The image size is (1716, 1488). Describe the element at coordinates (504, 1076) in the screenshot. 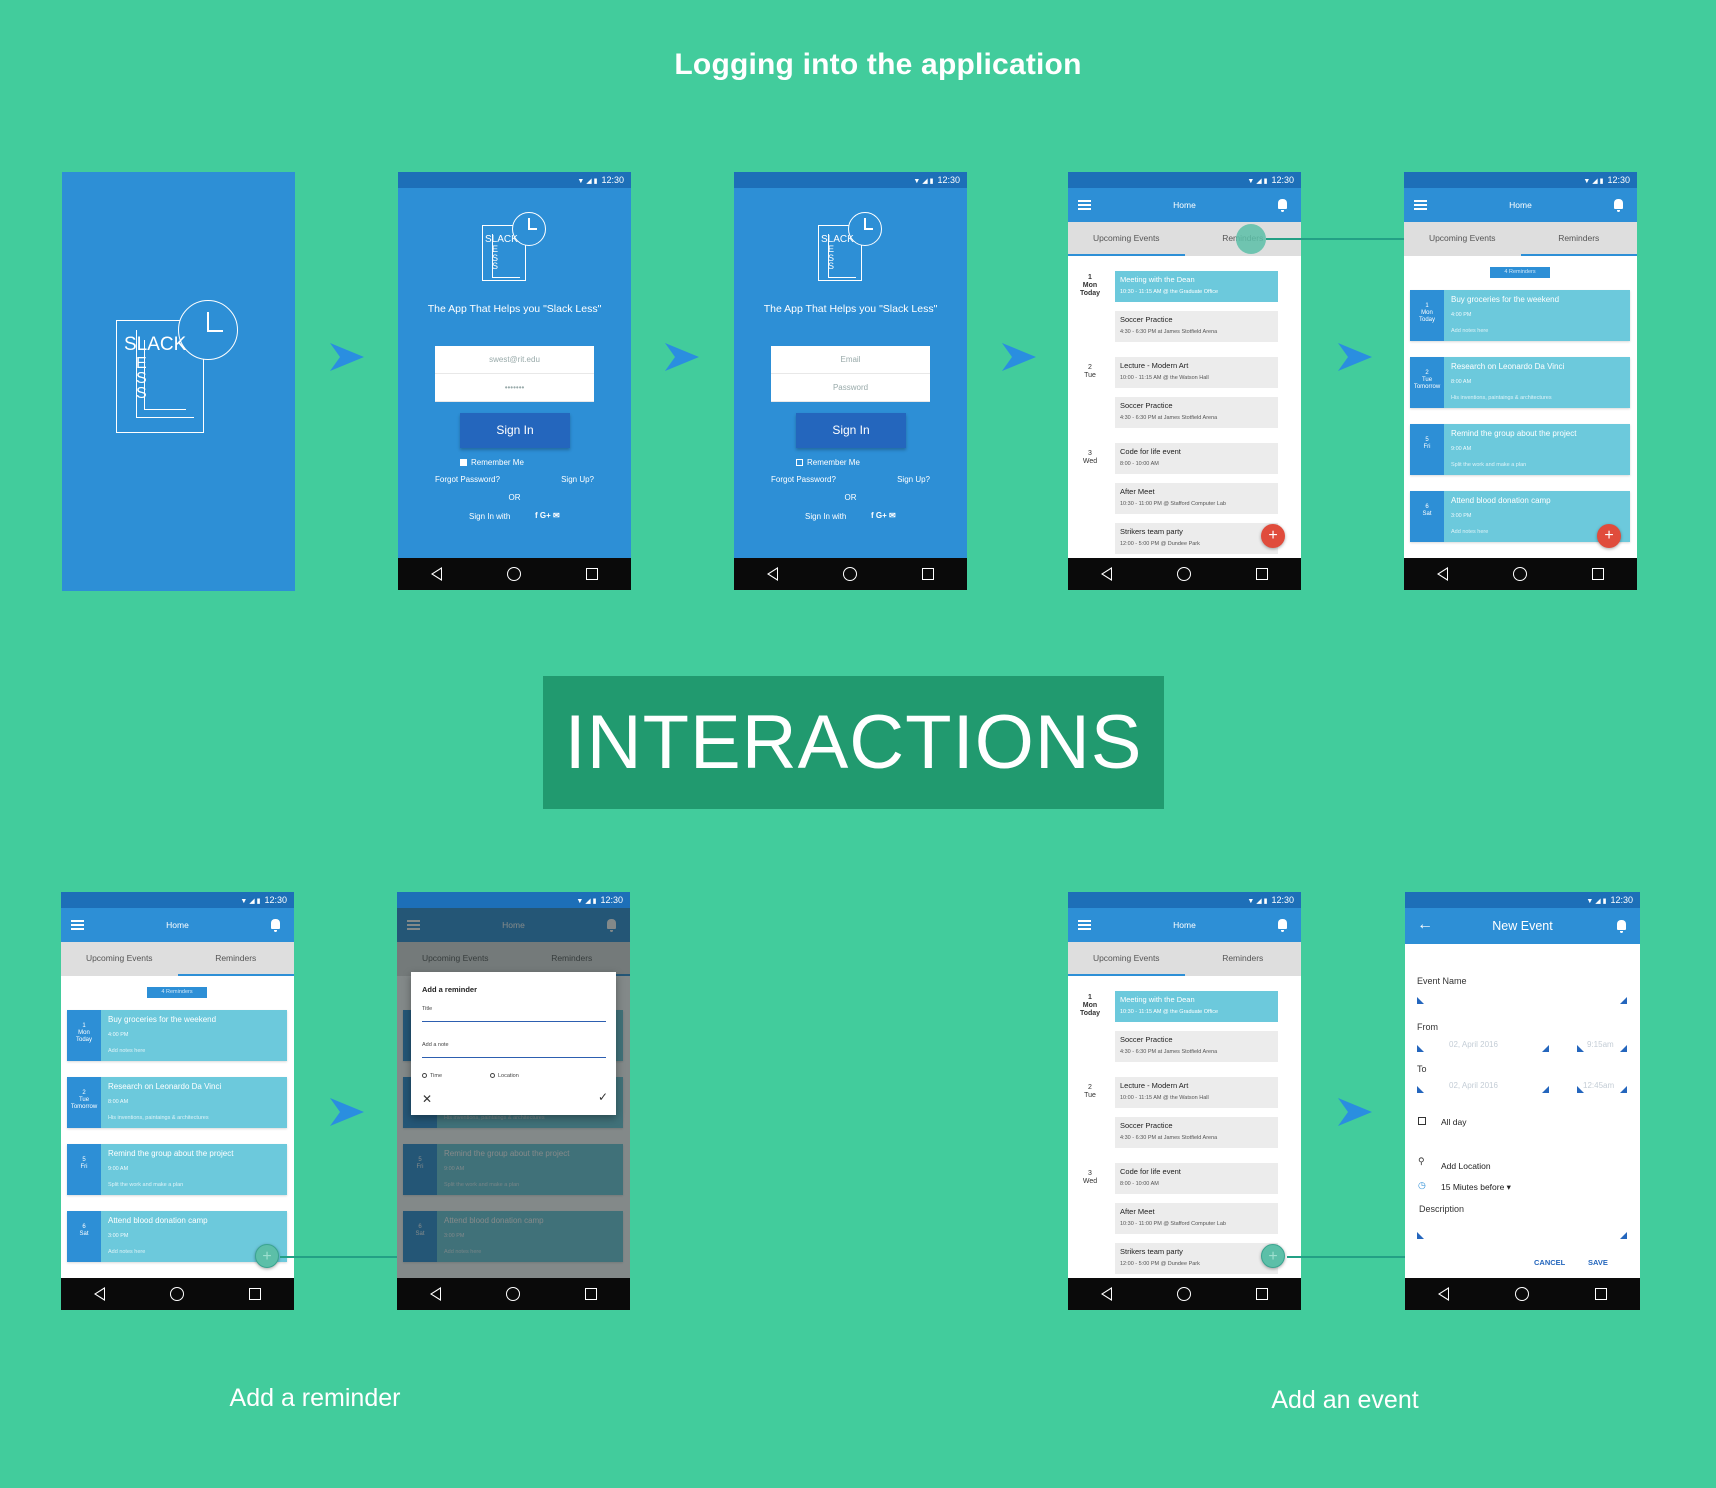

I see `location-radio: Location` at that location.